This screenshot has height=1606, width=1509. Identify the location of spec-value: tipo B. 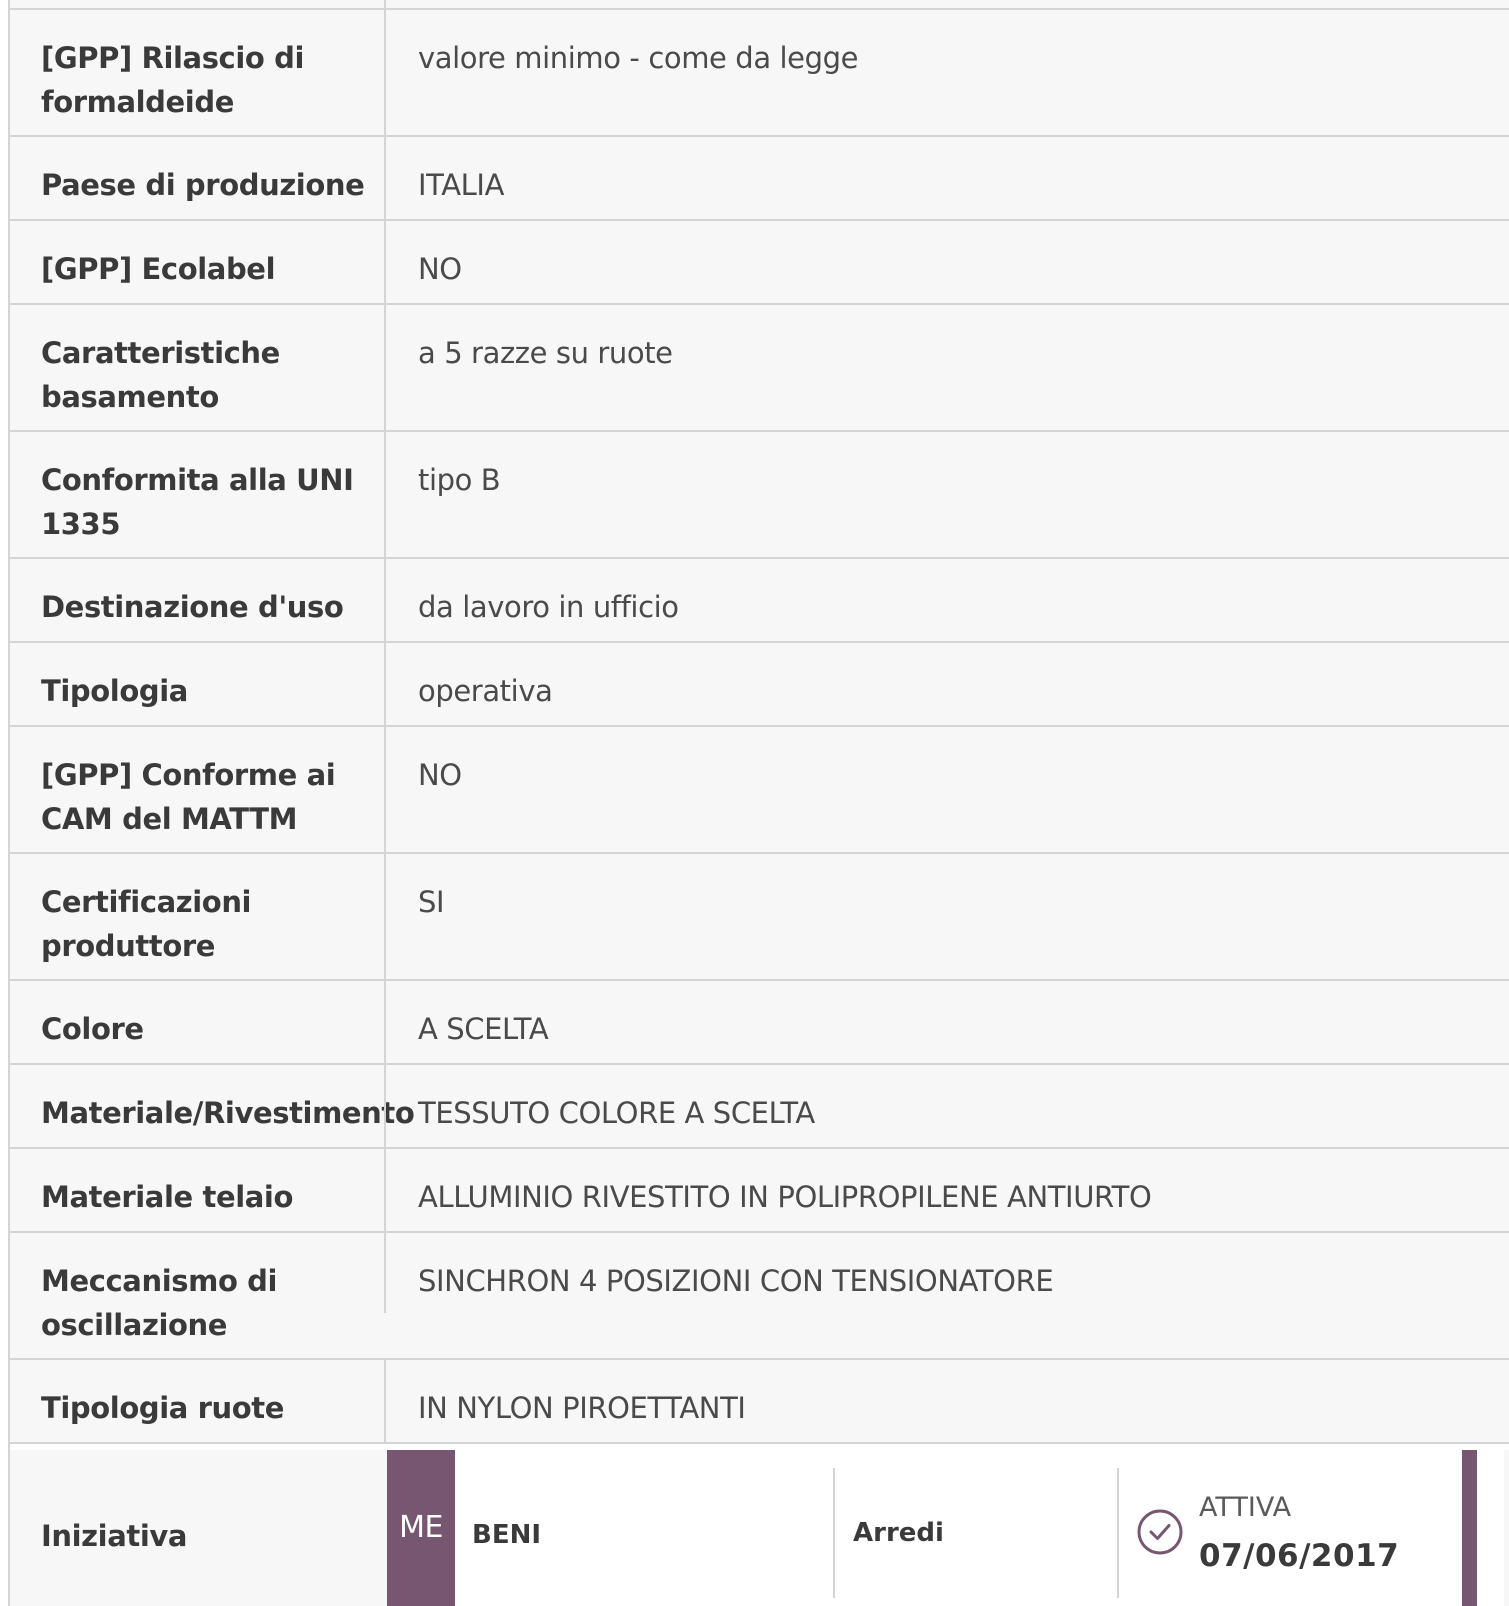
(459, 480).